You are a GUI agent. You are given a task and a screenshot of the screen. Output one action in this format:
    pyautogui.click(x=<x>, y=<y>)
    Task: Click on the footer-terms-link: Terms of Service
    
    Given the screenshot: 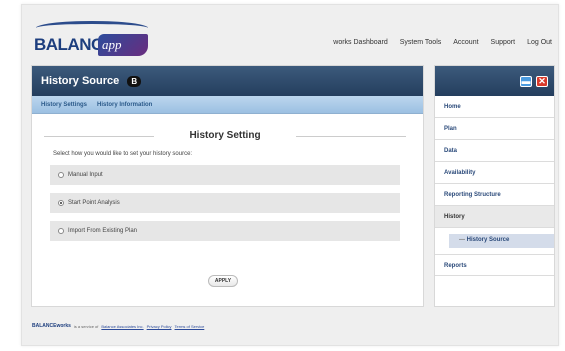 What is the action you would take?
    pyautogui.click(x=190, y=326)
    